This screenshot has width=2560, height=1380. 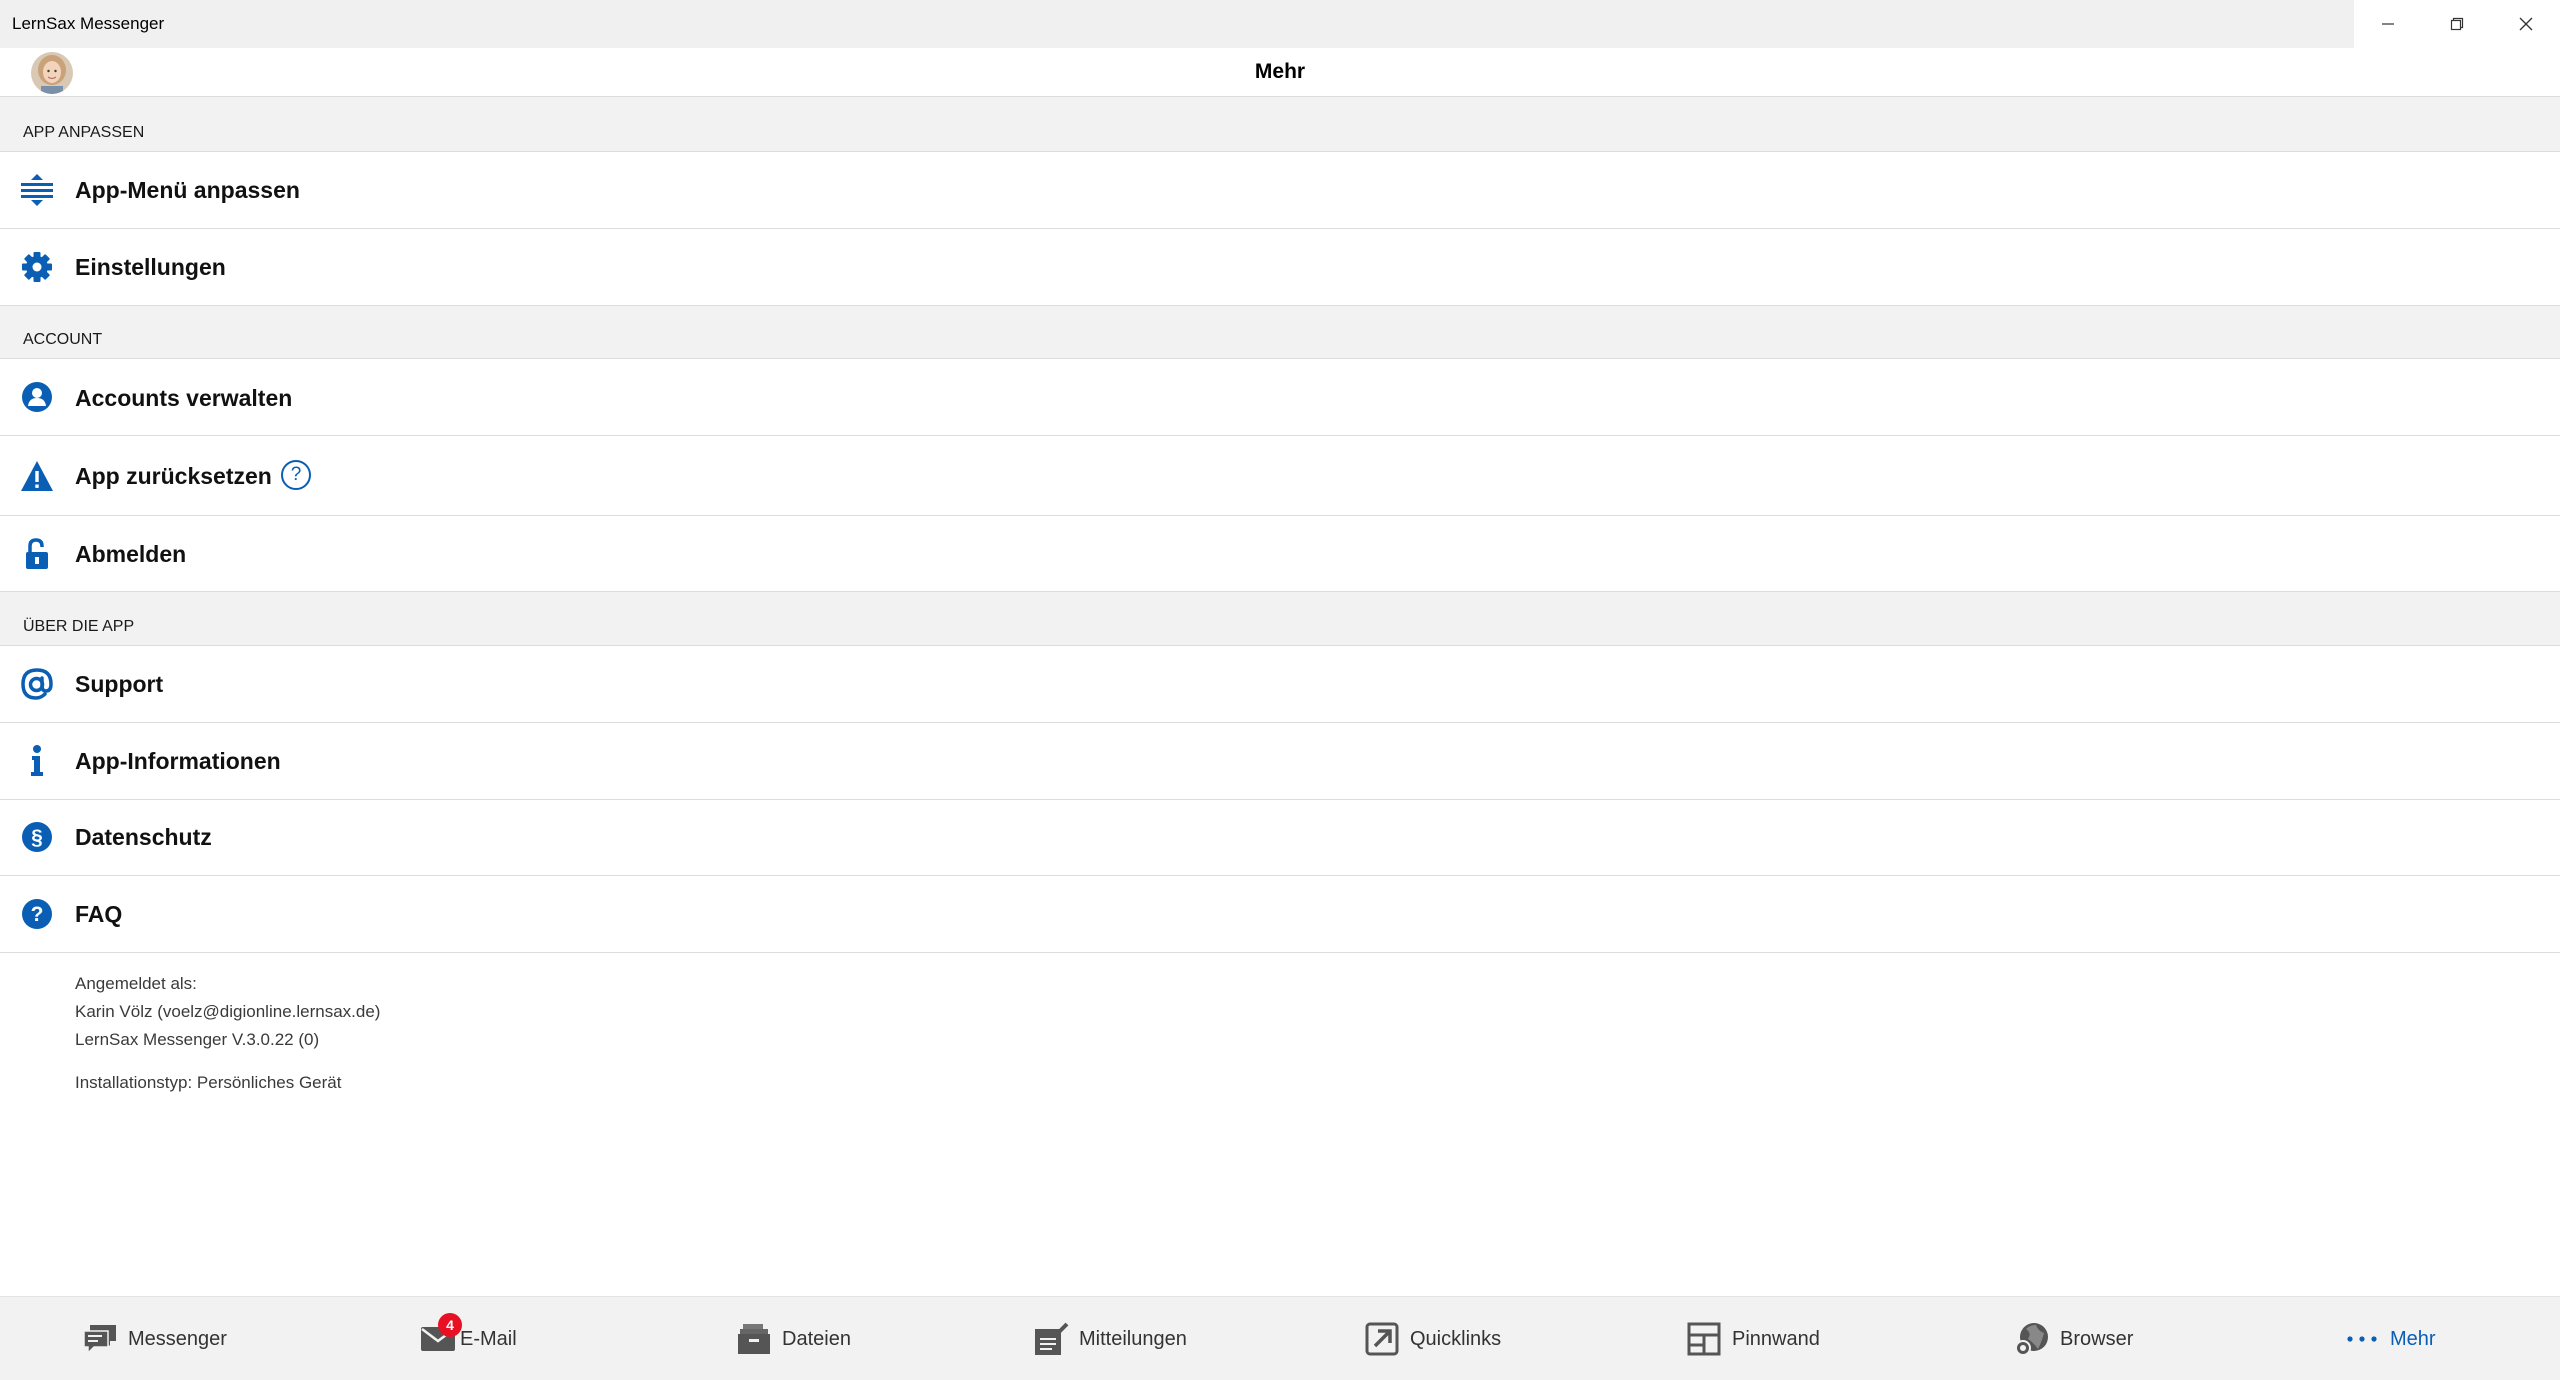 What do you see at coordinates (1280, 124) in the screenshot?
I see `section-header-app-anpassen: APP ANPASSEN` at bounding box center [1280, 124].